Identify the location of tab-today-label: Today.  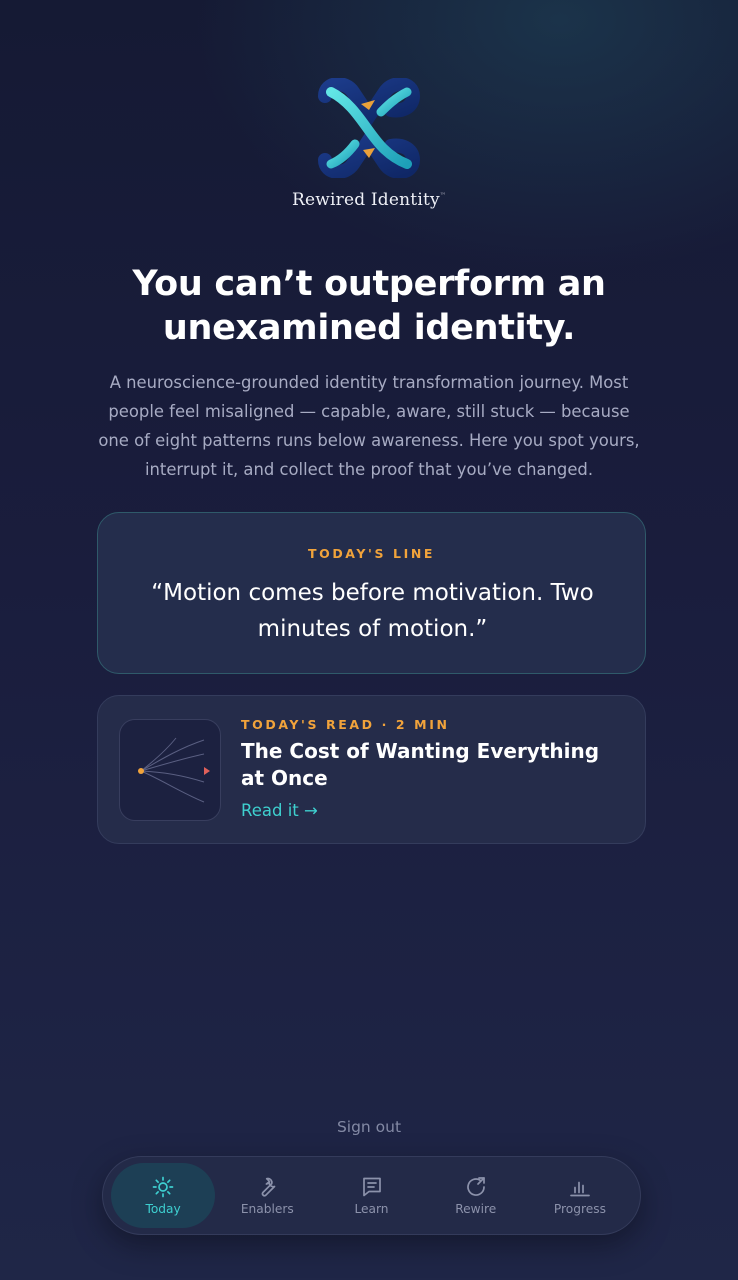
(163, 1209).